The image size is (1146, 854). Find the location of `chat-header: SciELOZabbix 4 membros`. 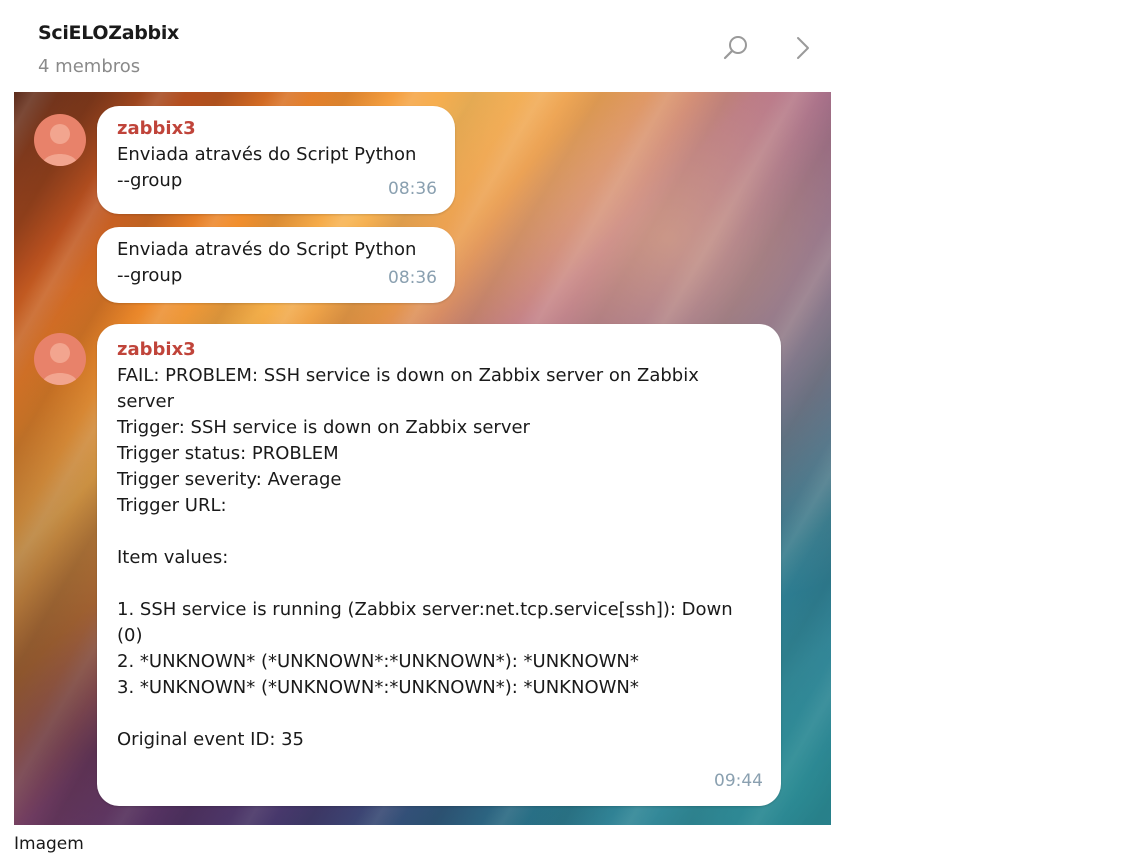

chat-header: SciELOZabbix 4 membros is located at coordinates (420, 46).